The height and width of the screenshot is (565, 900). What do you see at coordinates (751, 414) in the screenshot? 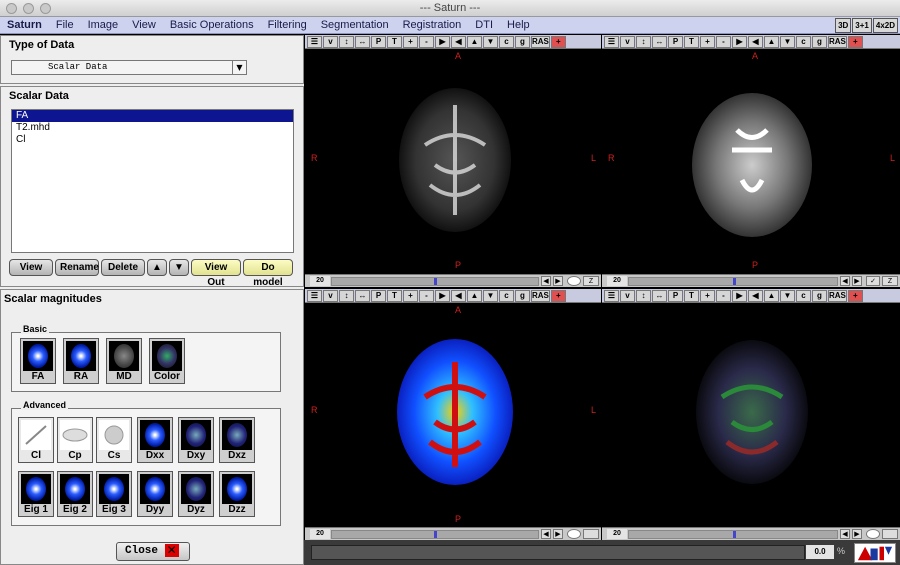
I see `viewer-bottom-right: ☰ v ↕ ↔ P T + - ▶ ◀ ▲ ▼ c g RAS + 20 ◀ ▶` at bounding box center [751, 414].